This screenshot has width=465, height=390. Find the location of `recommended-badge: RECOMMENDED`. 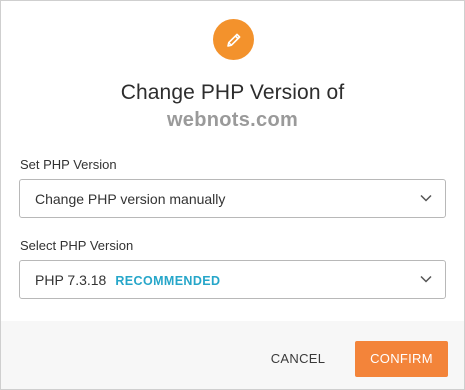

recommended-badge: RECOMMENDED is located at coordinates (168, 281).